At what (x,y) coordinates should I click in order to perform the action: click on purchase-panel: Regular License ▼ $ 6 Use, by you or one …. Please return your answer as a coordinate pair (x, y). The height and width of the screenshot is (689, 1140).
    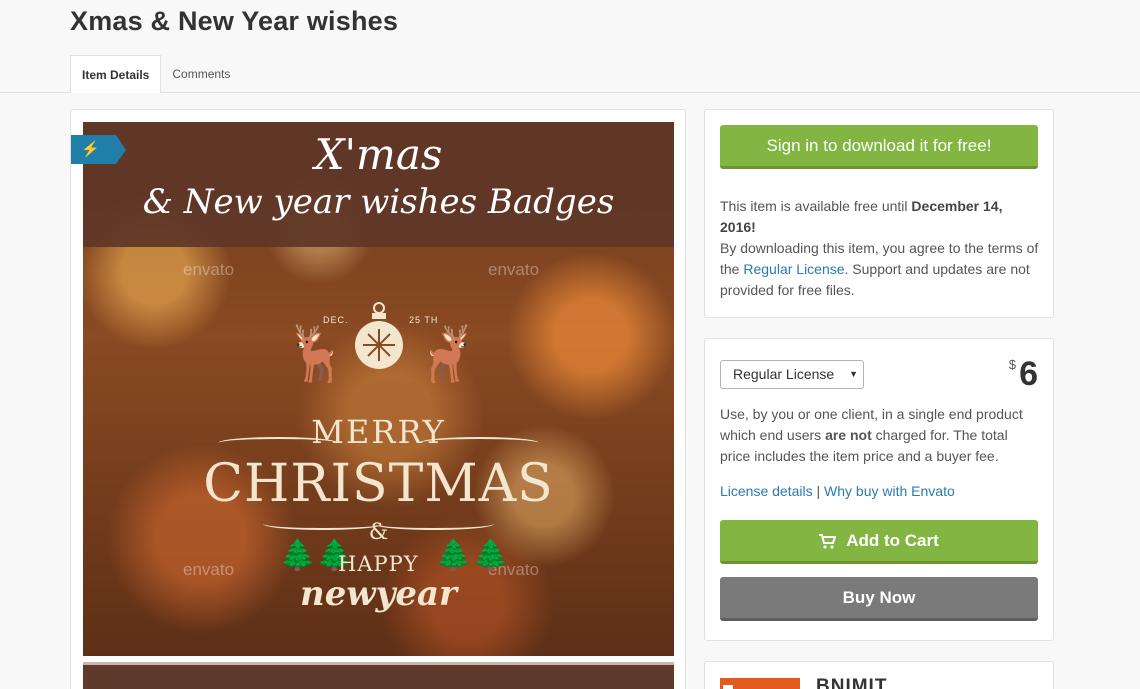
    Looking at the image, I should click on (879, 489).